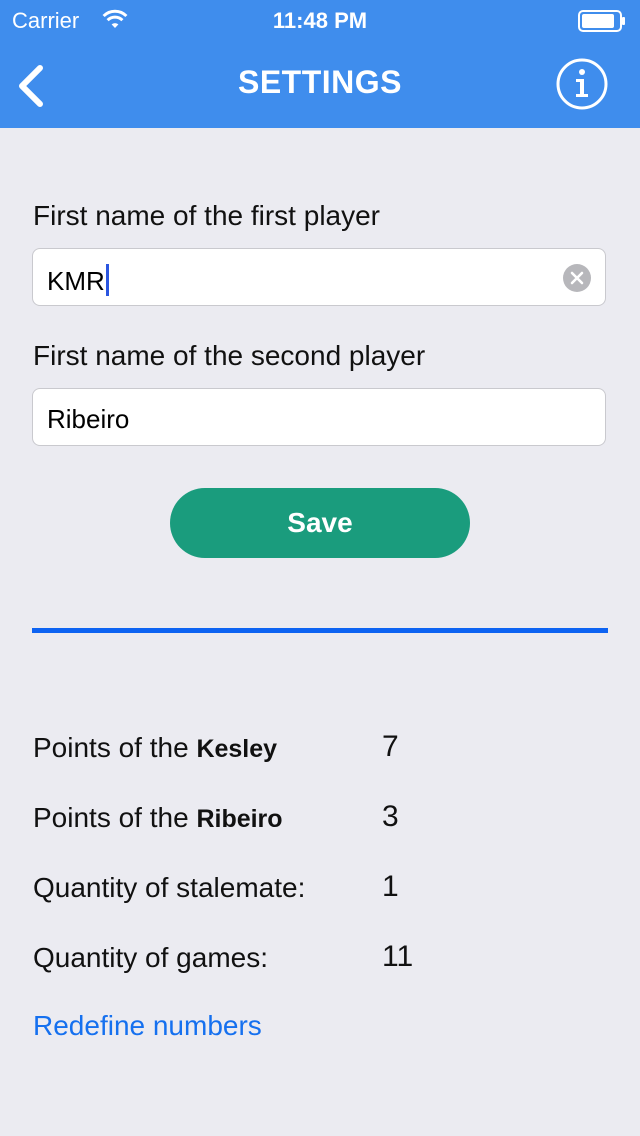 The width and height of the screenshot is (640, 1136). What do you see at coordinates (319, 277) in the screenshot?
I see `first-player-input: KMR` at bounding box center [319, 277].